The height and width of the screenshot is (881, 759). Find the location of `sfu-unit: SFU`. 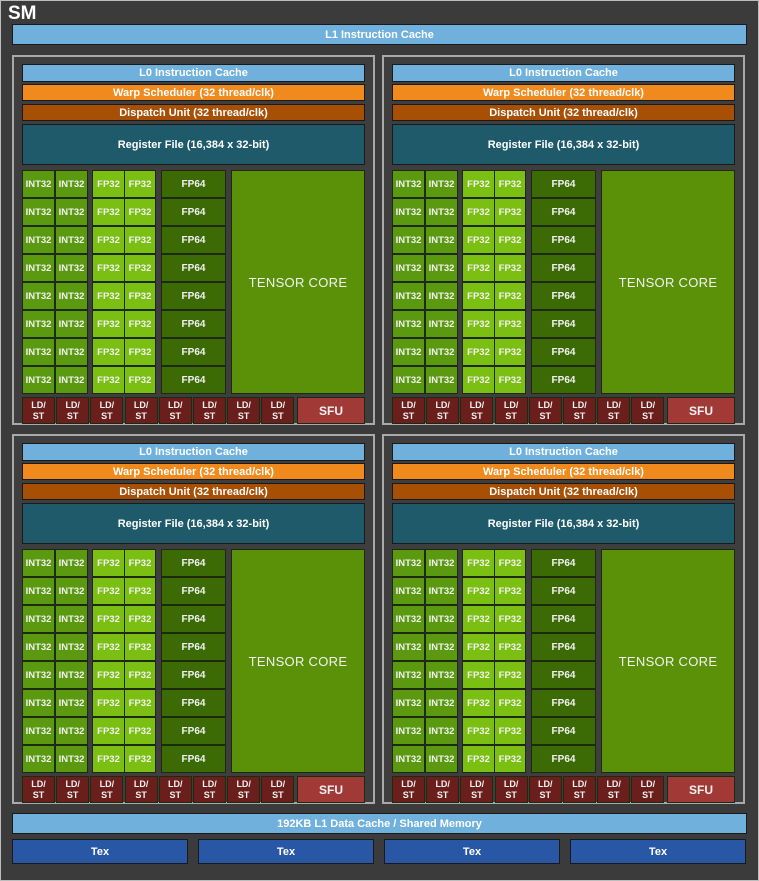

sfu-unit: SFU is located at coordinates (331, 410).